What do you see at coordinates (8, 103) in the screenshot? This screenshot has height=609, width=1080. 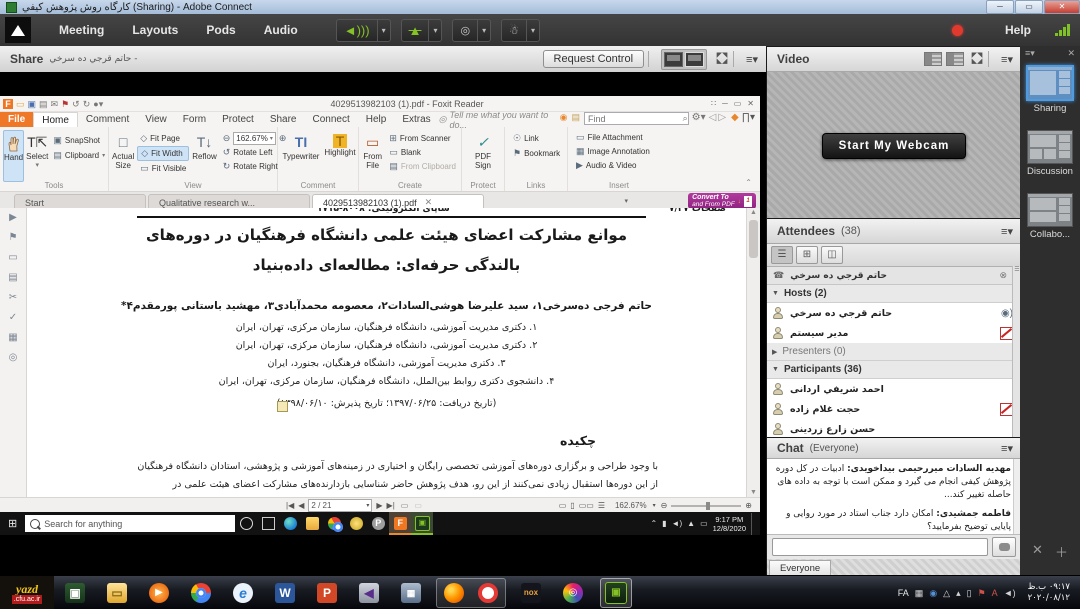 I see `foxit-logo-icon: F` at bounding box center [8, 103].